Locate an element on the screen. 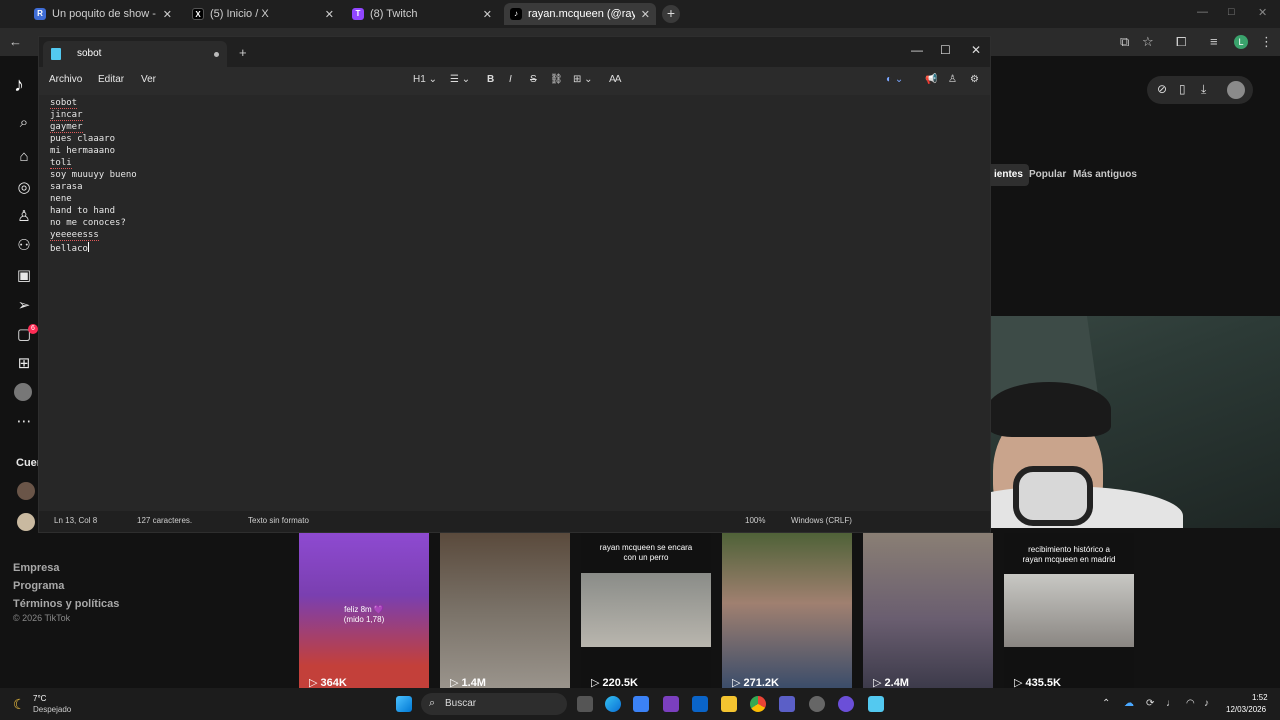  more-icon: ⋯ is located at coordinates (24, 422).